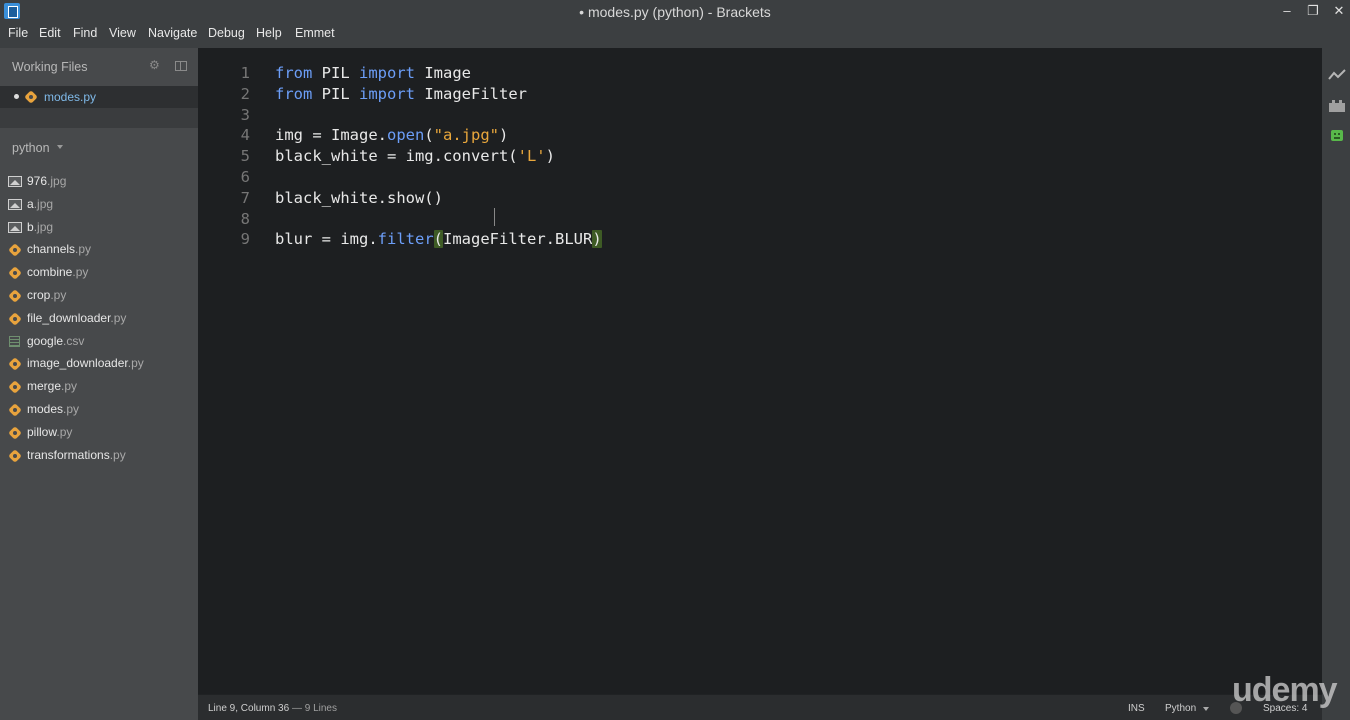  I want to click on file-basename: pillow, so click(42, 431).